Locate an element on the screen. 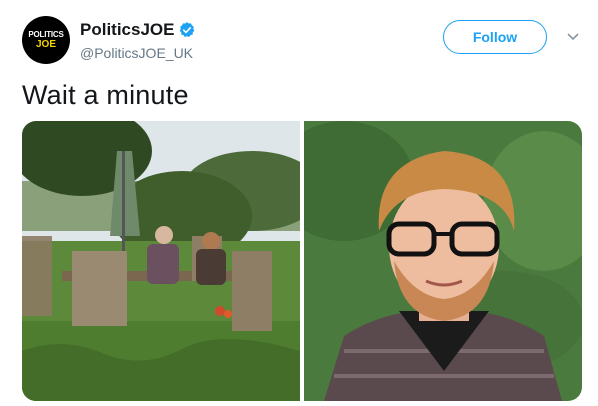 This screenshot has width=598, height=406. display-name-row: PoliticsJOE is located at coordinates (138, 30).